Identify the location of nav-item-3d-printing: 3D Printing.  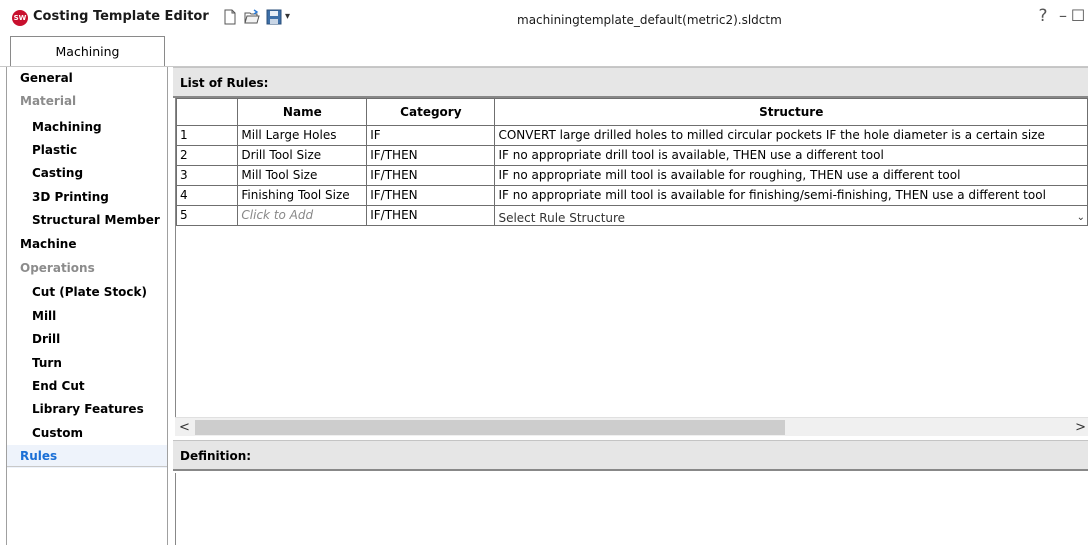
(87, 197).